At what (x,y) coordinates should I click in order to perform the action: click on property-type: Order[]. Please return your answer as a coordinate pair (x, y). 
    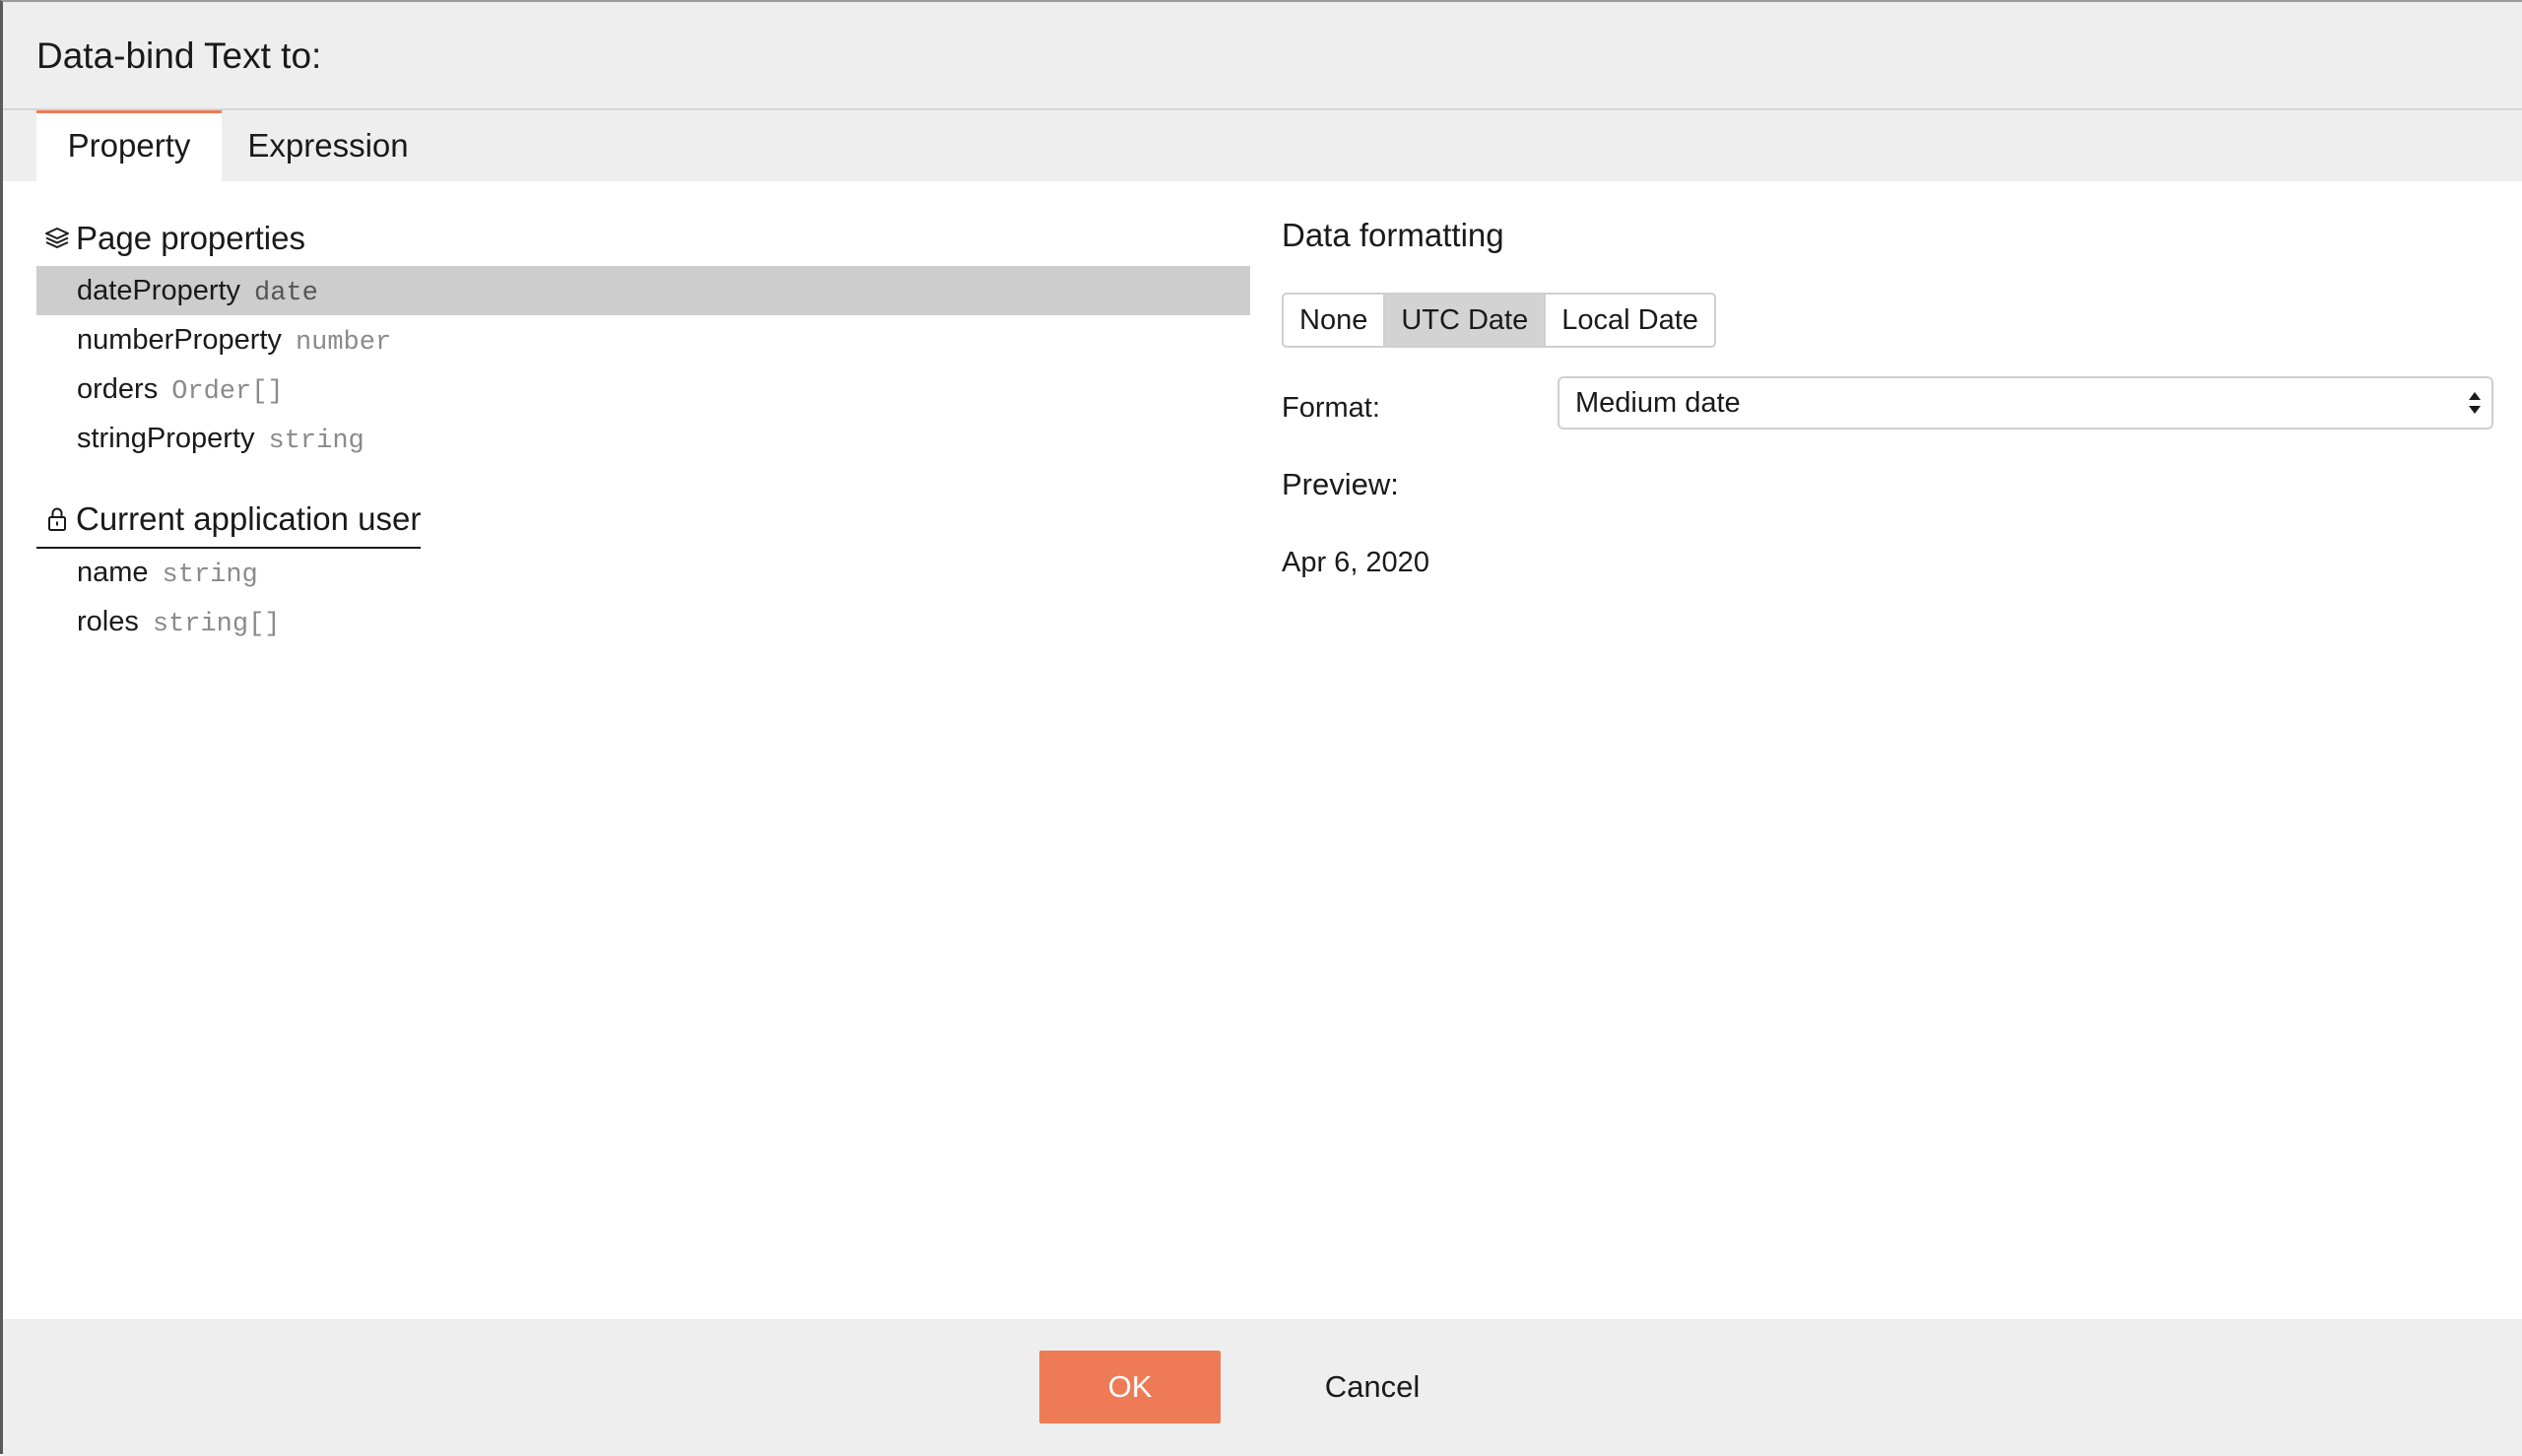
    Looking at the image, I should click on (227, 392).